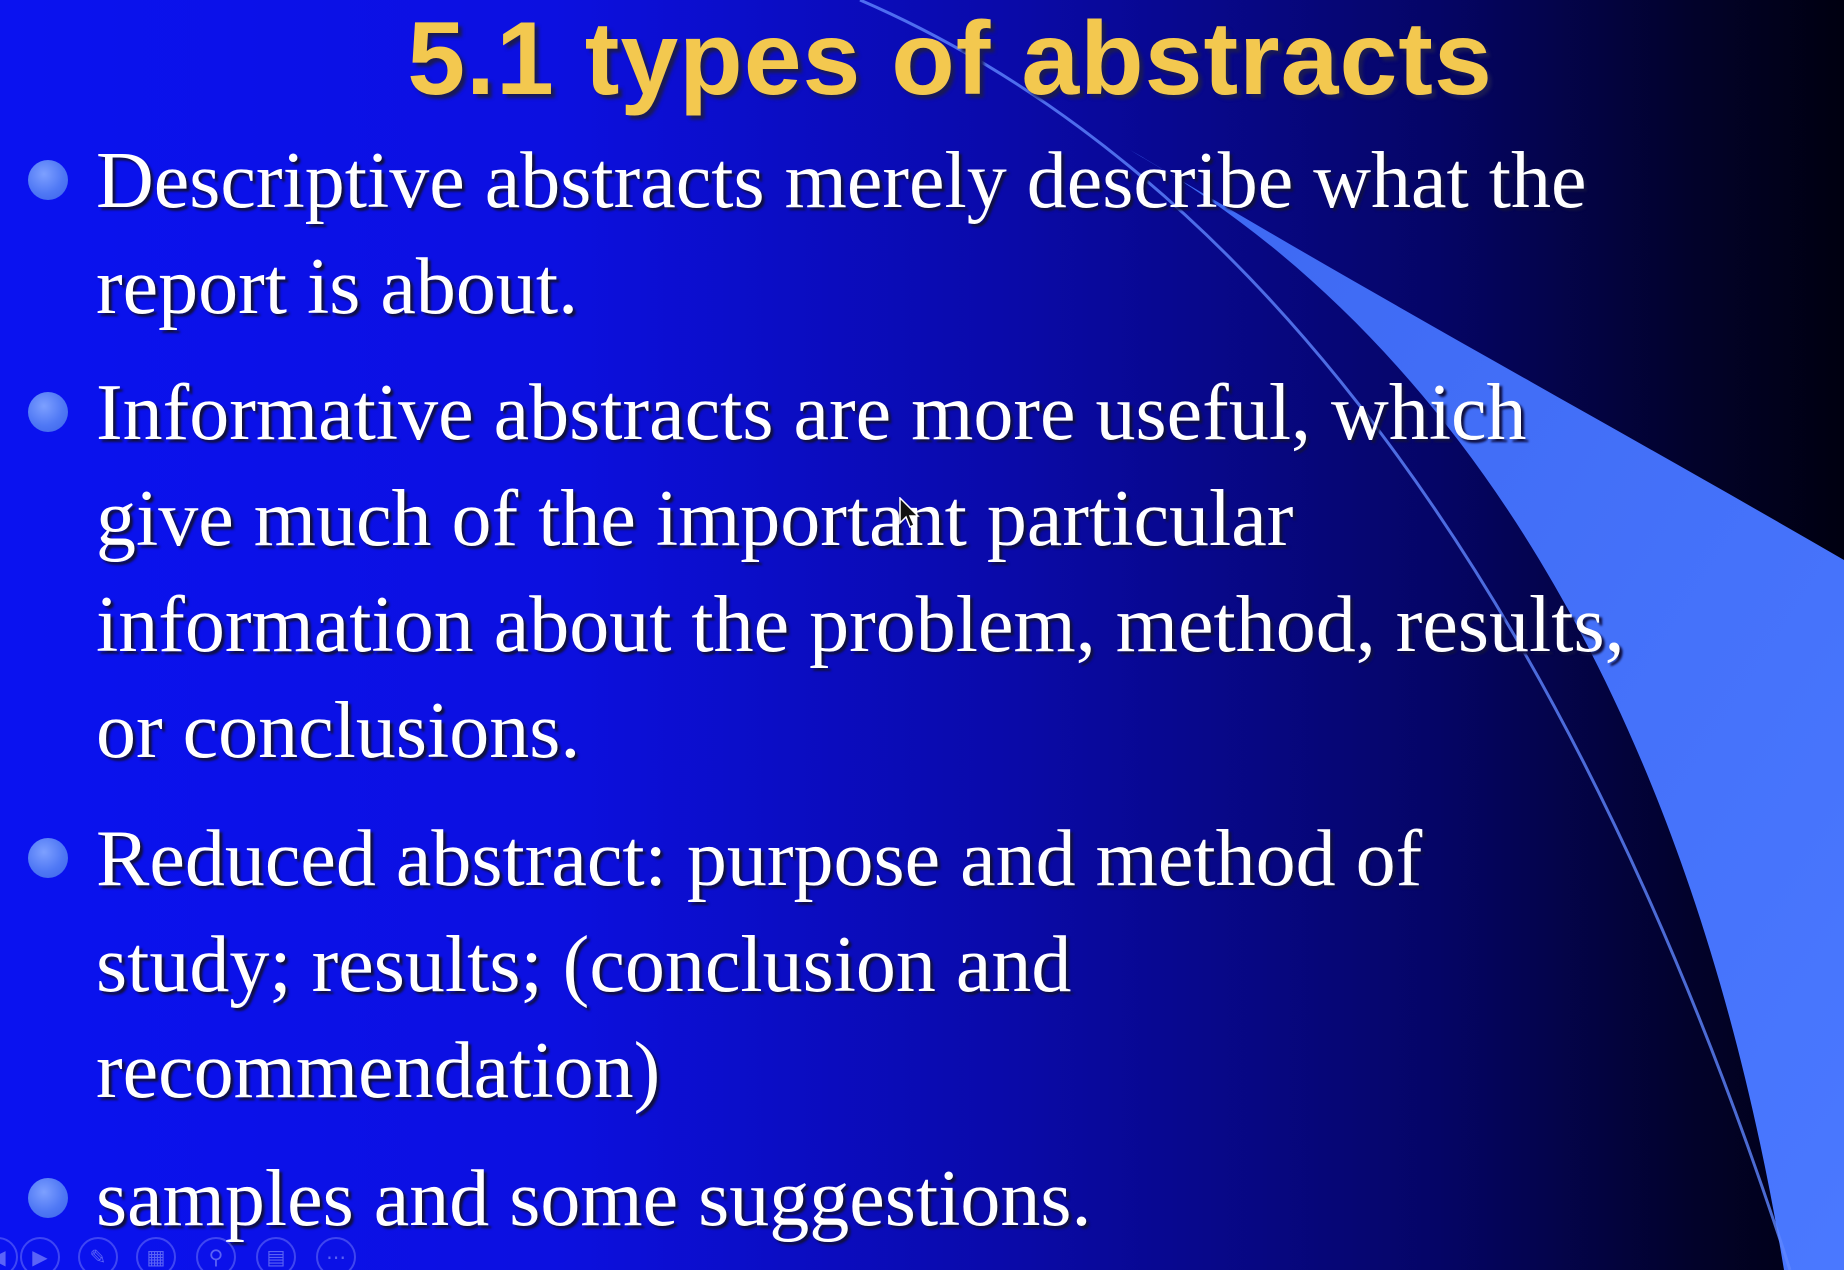 The width and height of the screenshot is (1844, 1270). I want to click on zoom-icon: ⚲, so click(216, 1253).